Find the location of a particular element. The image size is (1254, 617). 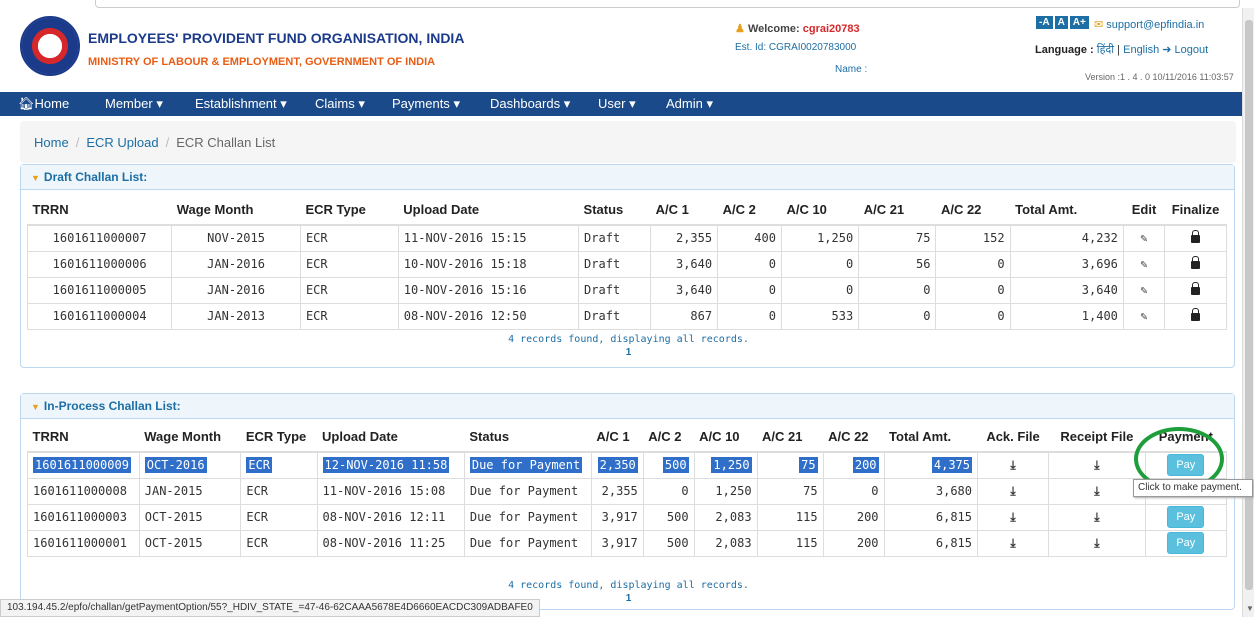

nav-user: User ▾ is located at coordinates (617, 102).